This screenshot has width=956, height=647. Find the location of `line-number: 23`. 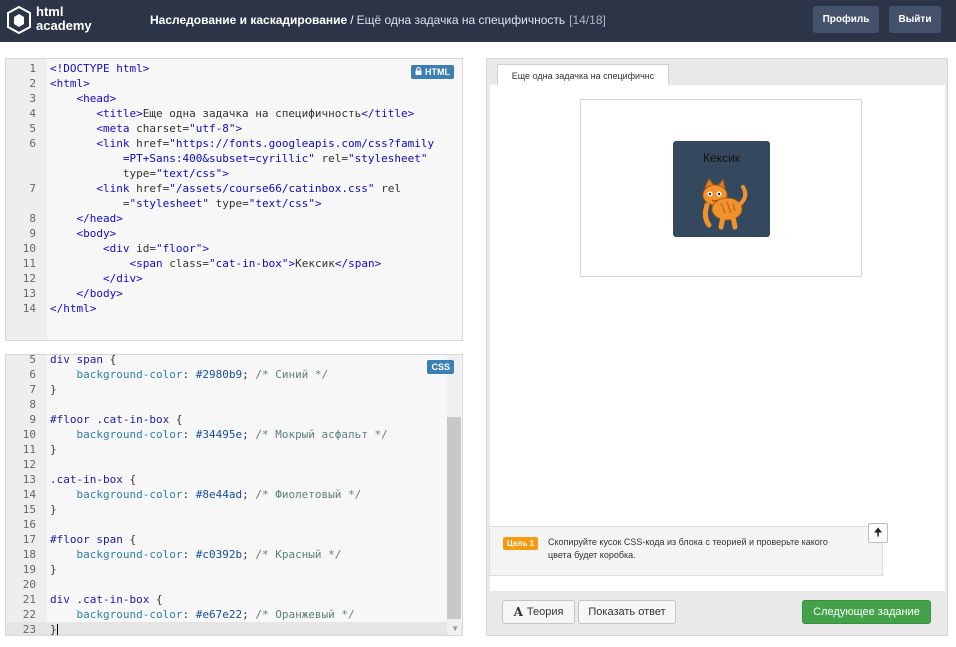

line-number: 23 is located at coordinates (29, 629).